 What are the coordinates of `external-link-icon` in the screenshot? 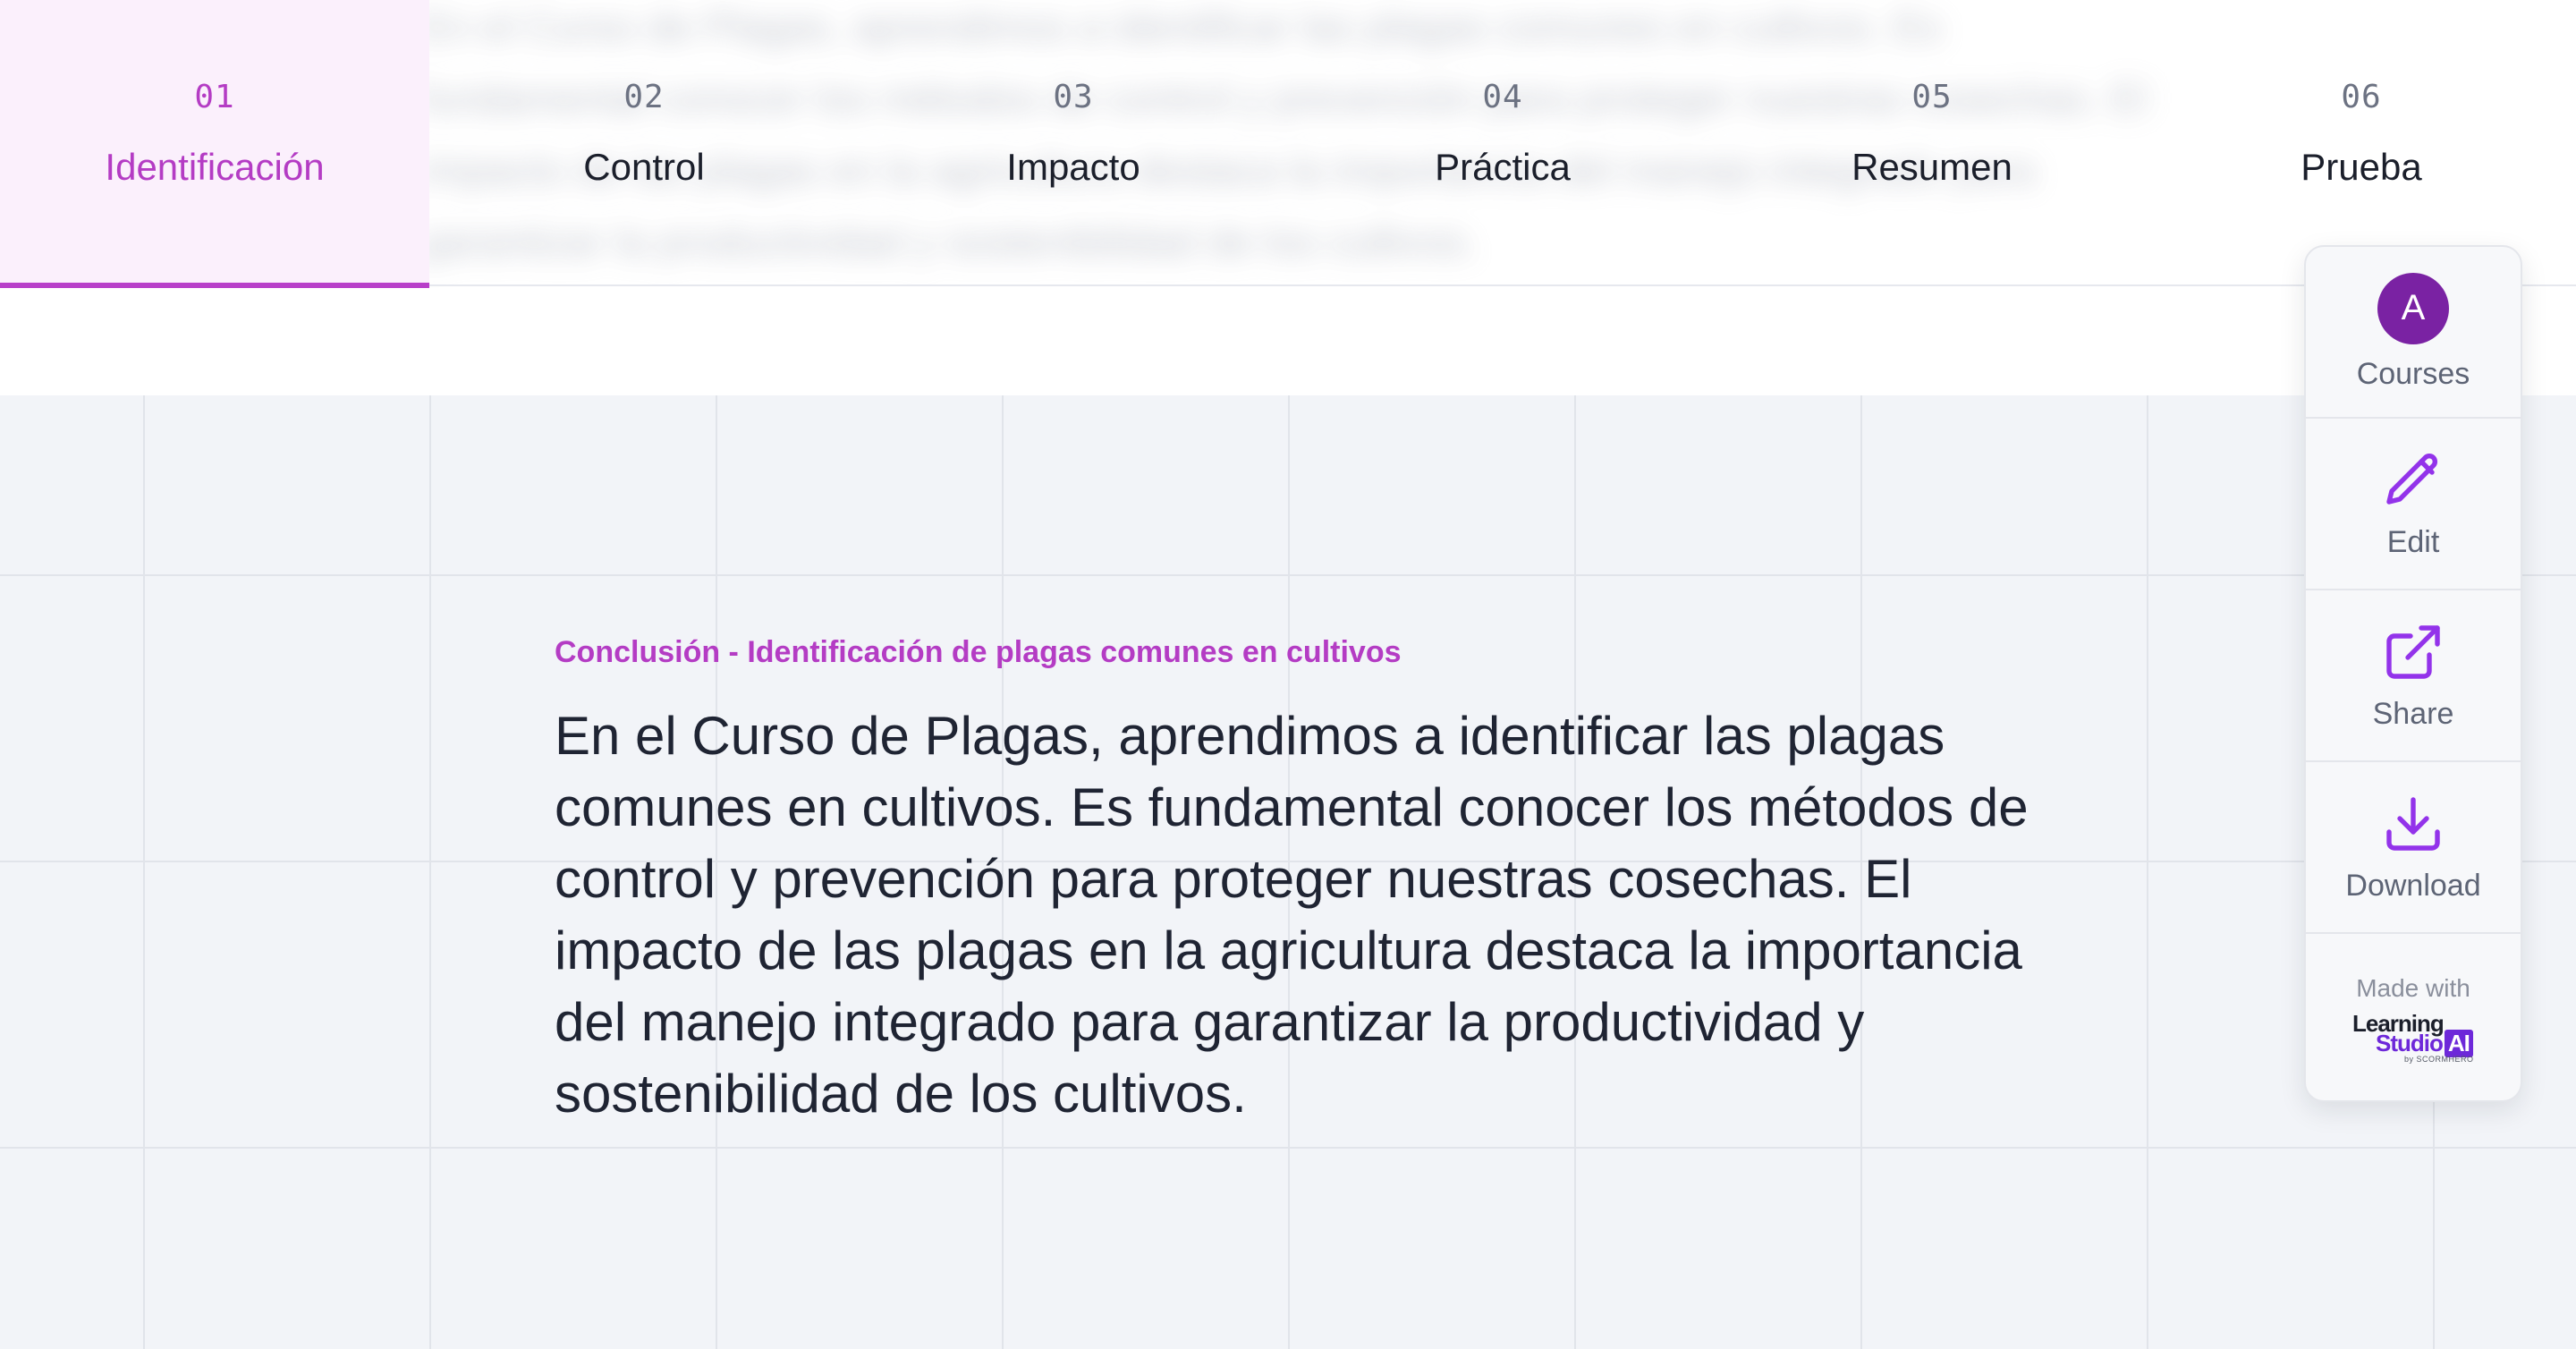 It's located at (2413, 652).